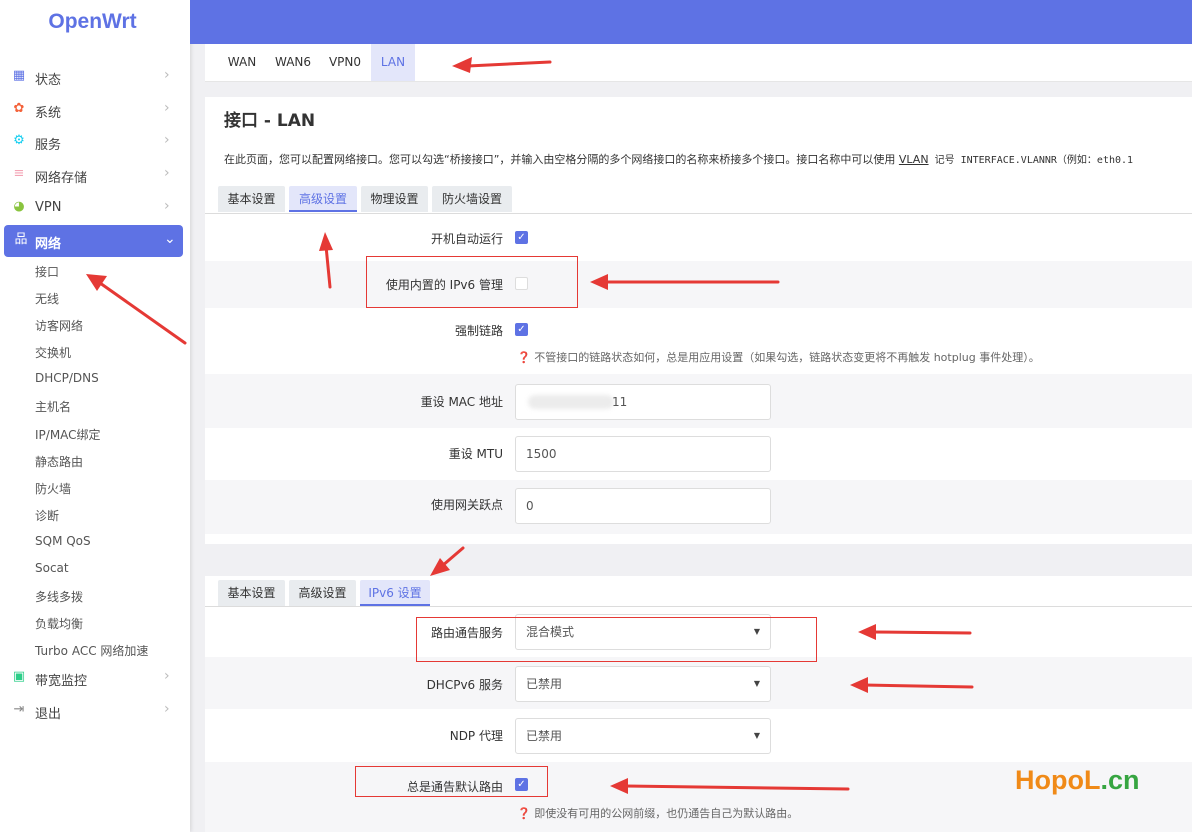  What do you see at coordinates (1058, 780) in the screenshot?
I see `watermark-main: HopoL` at bounding box center [1058, 780].